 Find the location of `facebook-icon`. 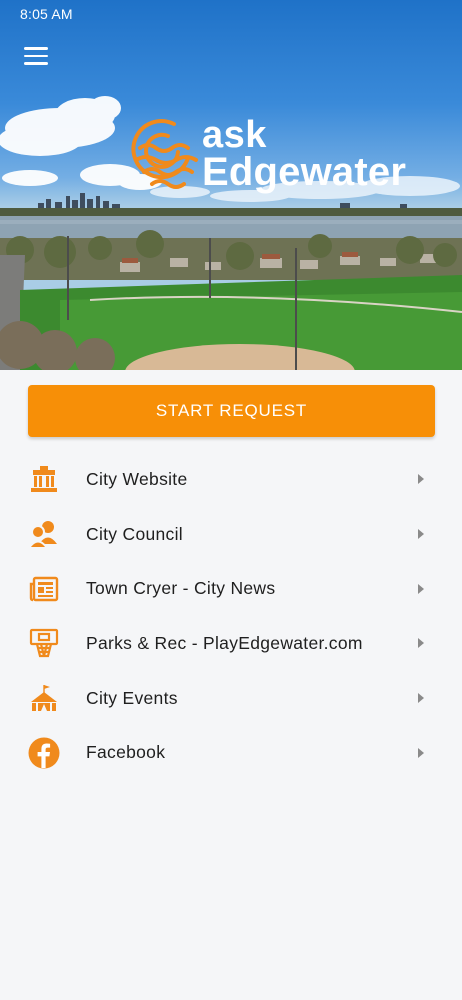

facebook-icon is located at coordinates (44, 753).